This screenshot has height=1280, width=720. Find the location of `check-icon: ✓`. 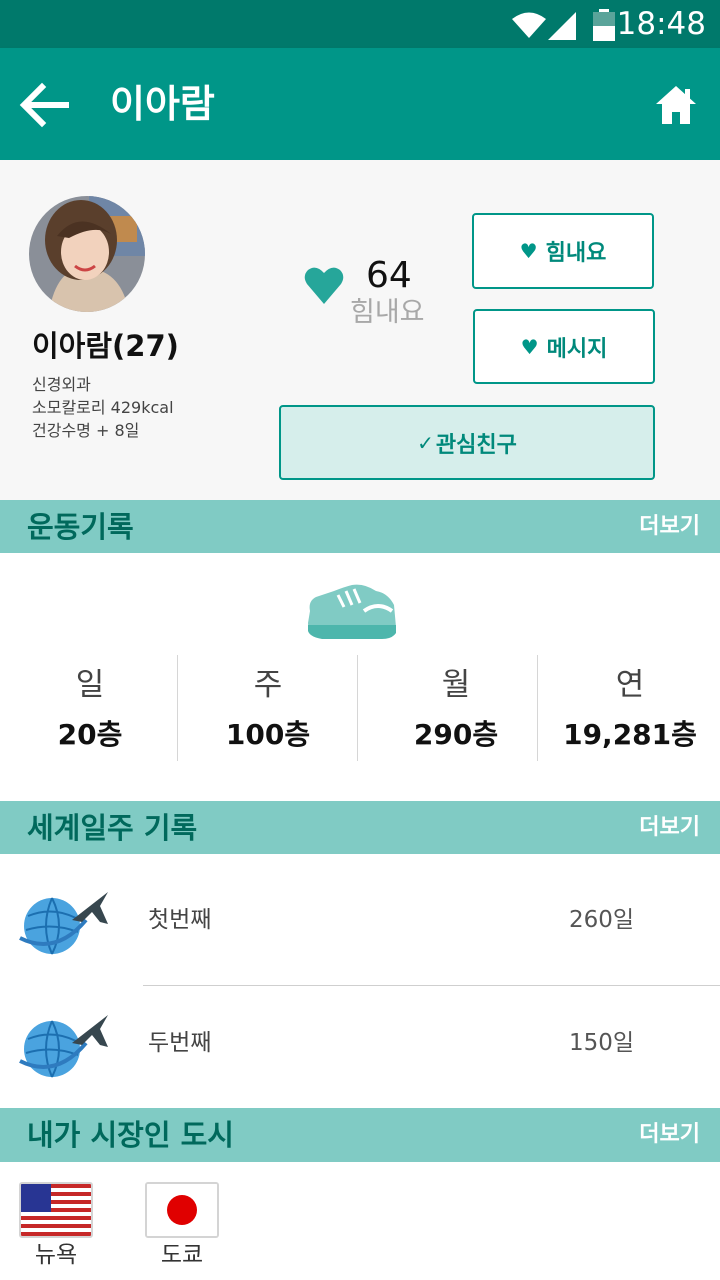

check-icon: ✓ is located at coordinates (425, 442).